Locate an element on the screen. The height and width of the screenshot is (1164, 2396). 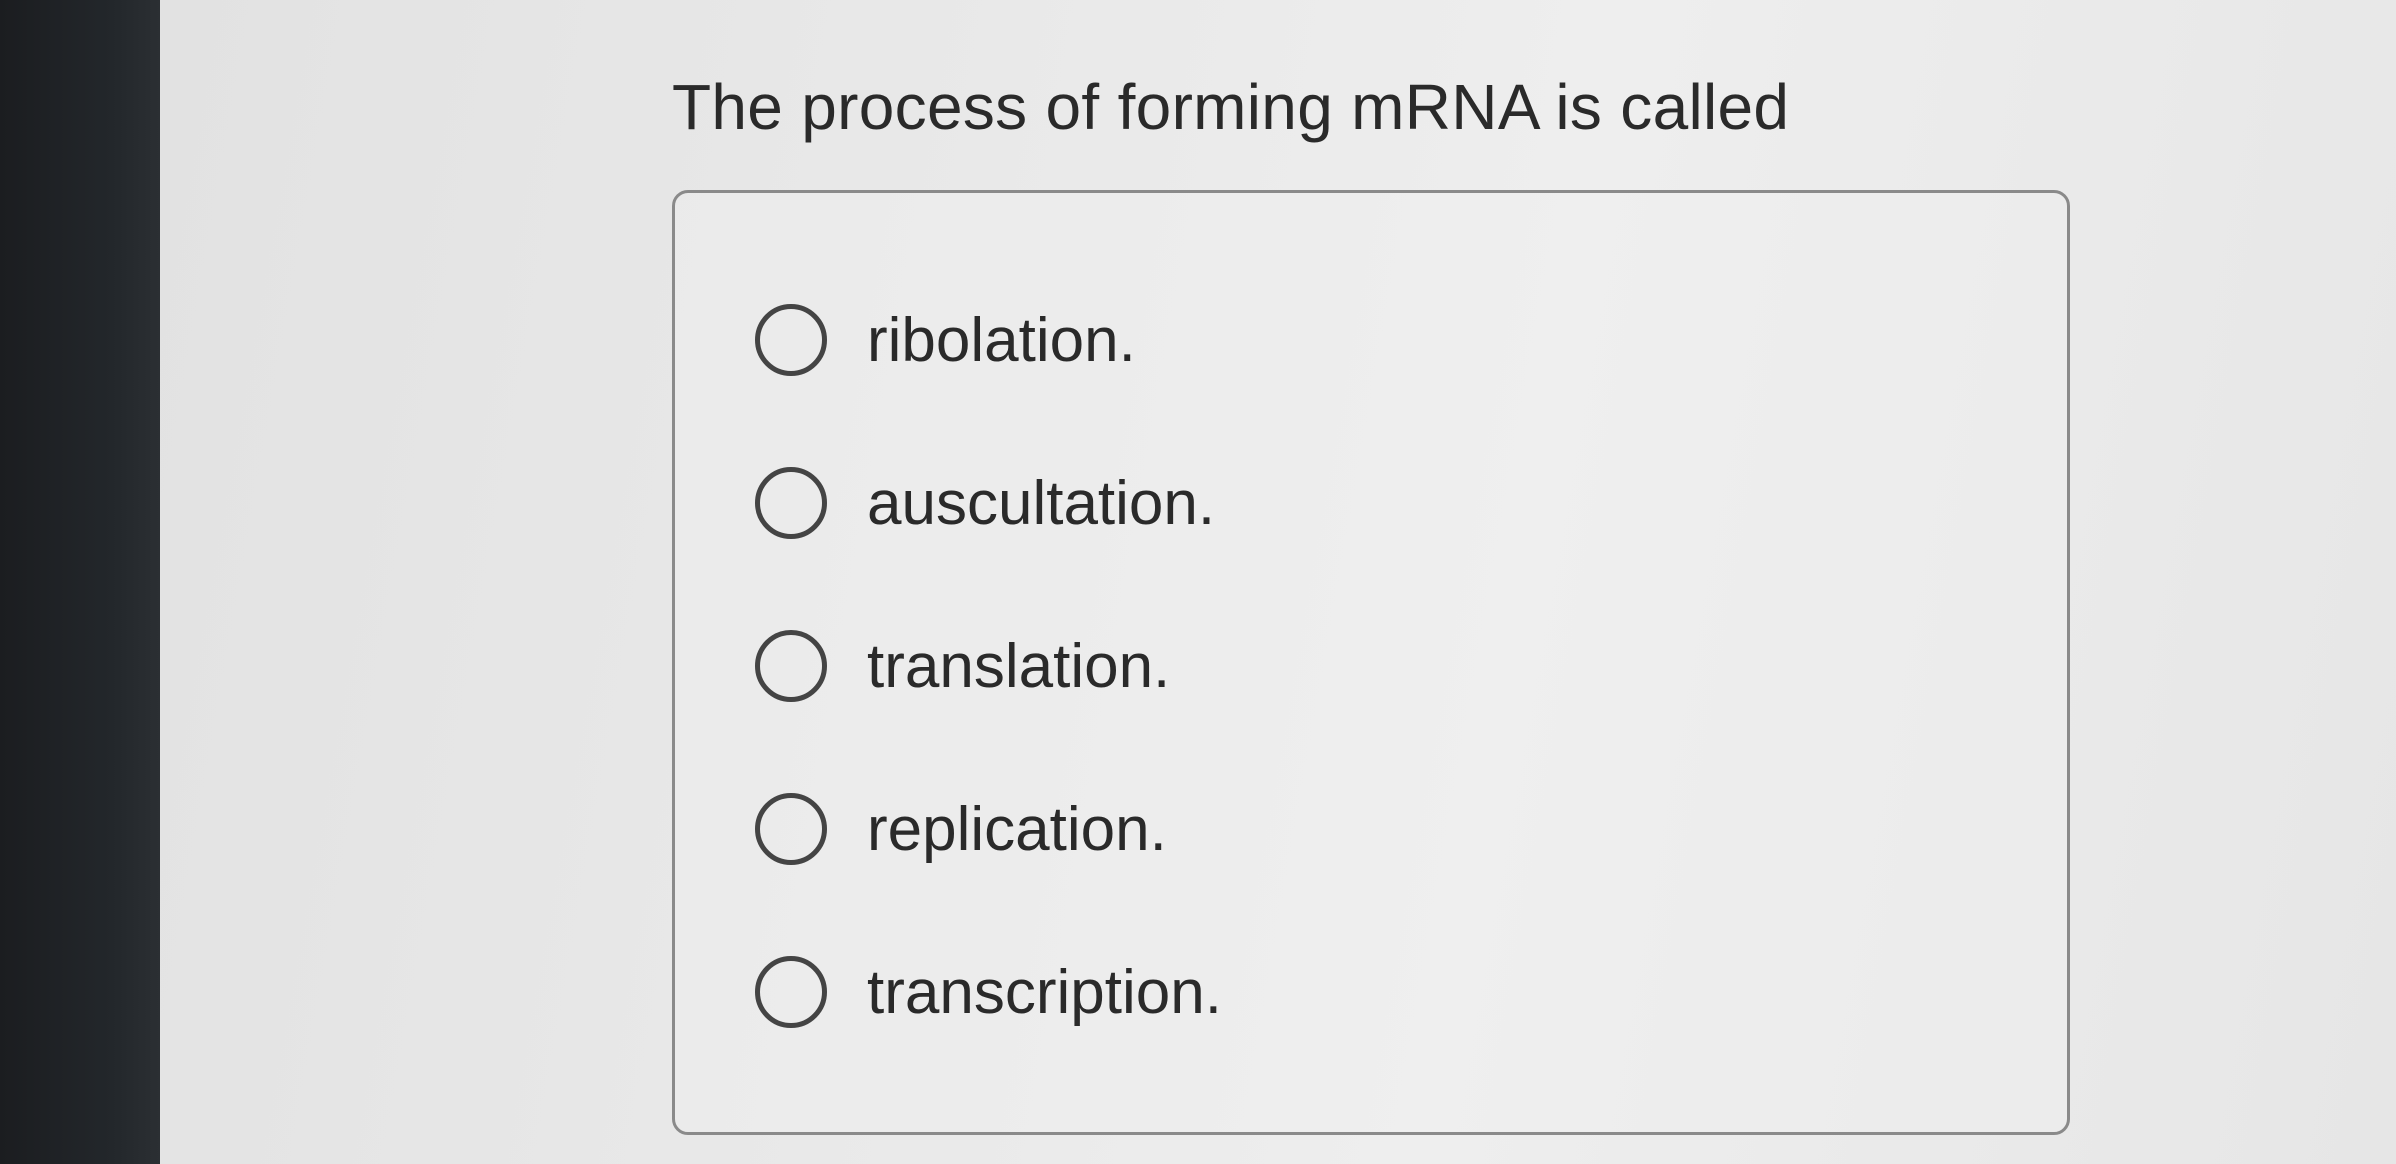
option-auscultation: auscultation. is located at coordinates (985, 503).